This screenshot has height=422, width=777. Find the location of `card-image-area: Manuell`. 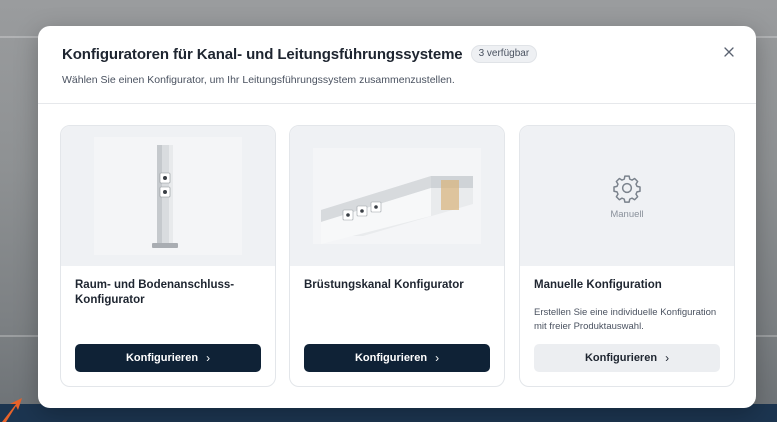

card-image-area: Manuell is located at coordinates (627, 196).